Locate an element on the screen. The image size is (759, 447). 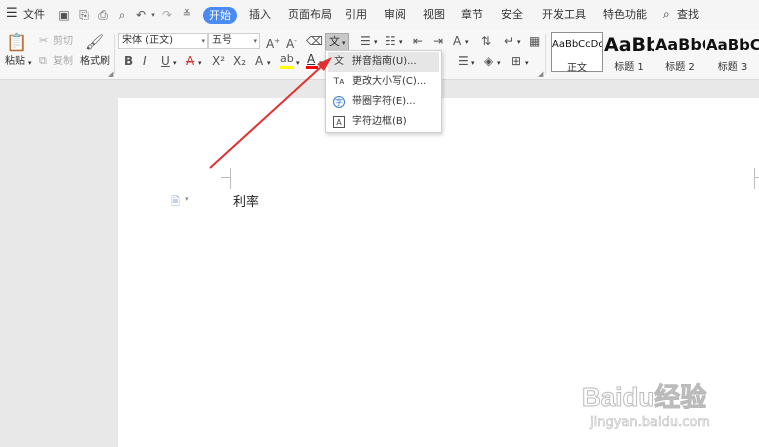
text-effects-icon: A is located at coordinates (259, 61).